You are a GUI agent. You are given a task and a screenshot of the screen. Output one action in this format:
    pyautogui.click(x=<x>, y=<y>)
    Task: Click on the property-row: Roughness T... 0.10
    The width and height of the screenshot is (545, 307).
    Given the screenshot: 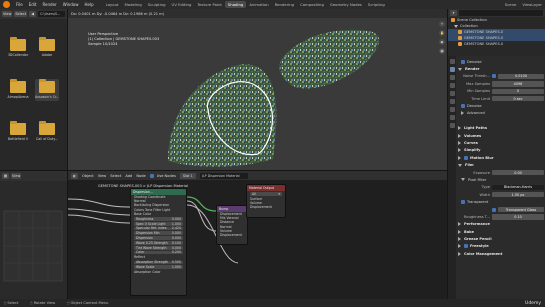 What is the action you would take?
    pyautogui.click(x=501, y=216)
    